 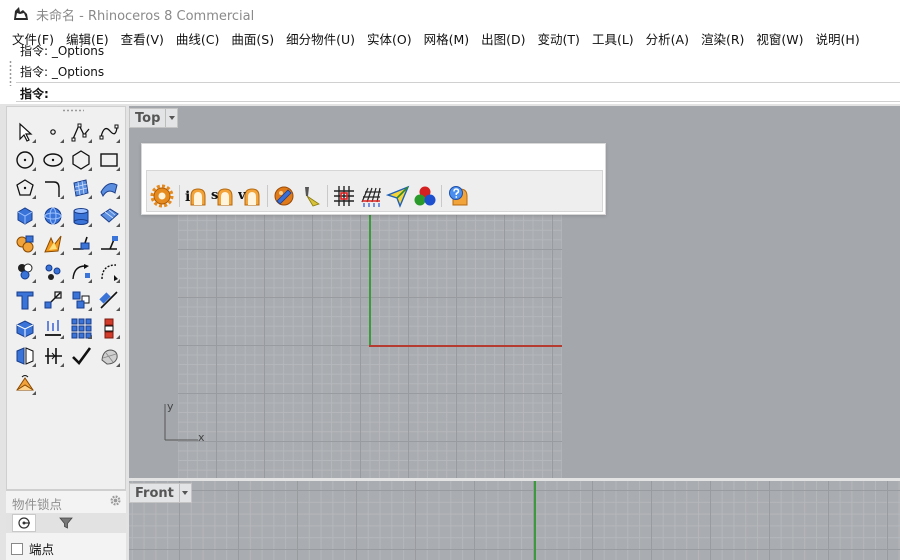 What do you see at coordinates (25, 300) in the screenshot?
I see `text-button` at bounding box center [25, 300].